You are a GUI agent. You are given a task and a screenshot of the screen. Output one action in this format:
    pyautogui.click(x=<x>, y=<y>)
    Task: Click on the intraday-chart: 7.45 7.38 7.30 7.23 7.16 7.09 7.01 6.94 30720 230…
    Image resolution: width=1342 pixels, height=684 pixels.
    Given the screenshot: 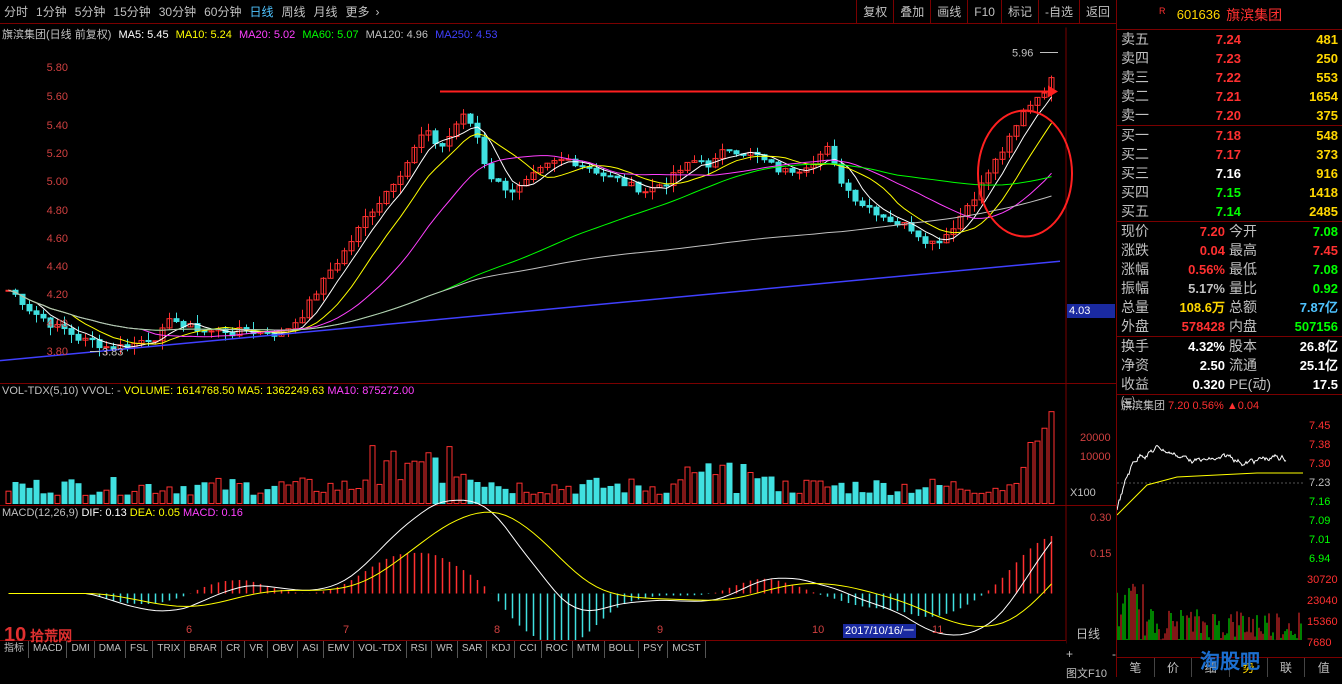 What is the action you would take?
    pyautogui.click(x=1229, y=535)
    